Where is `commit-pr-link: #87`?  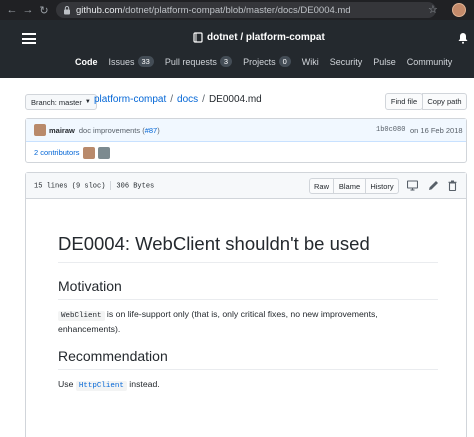
commit-pr-link: #87 is located at coordinates (151, 130).